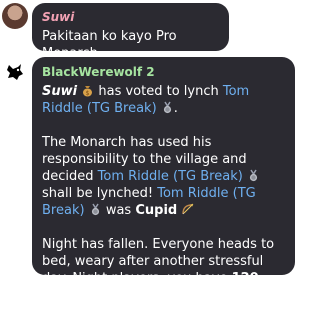  I want to click on night-text-2: seconds use your actions!, so click(127, 295).